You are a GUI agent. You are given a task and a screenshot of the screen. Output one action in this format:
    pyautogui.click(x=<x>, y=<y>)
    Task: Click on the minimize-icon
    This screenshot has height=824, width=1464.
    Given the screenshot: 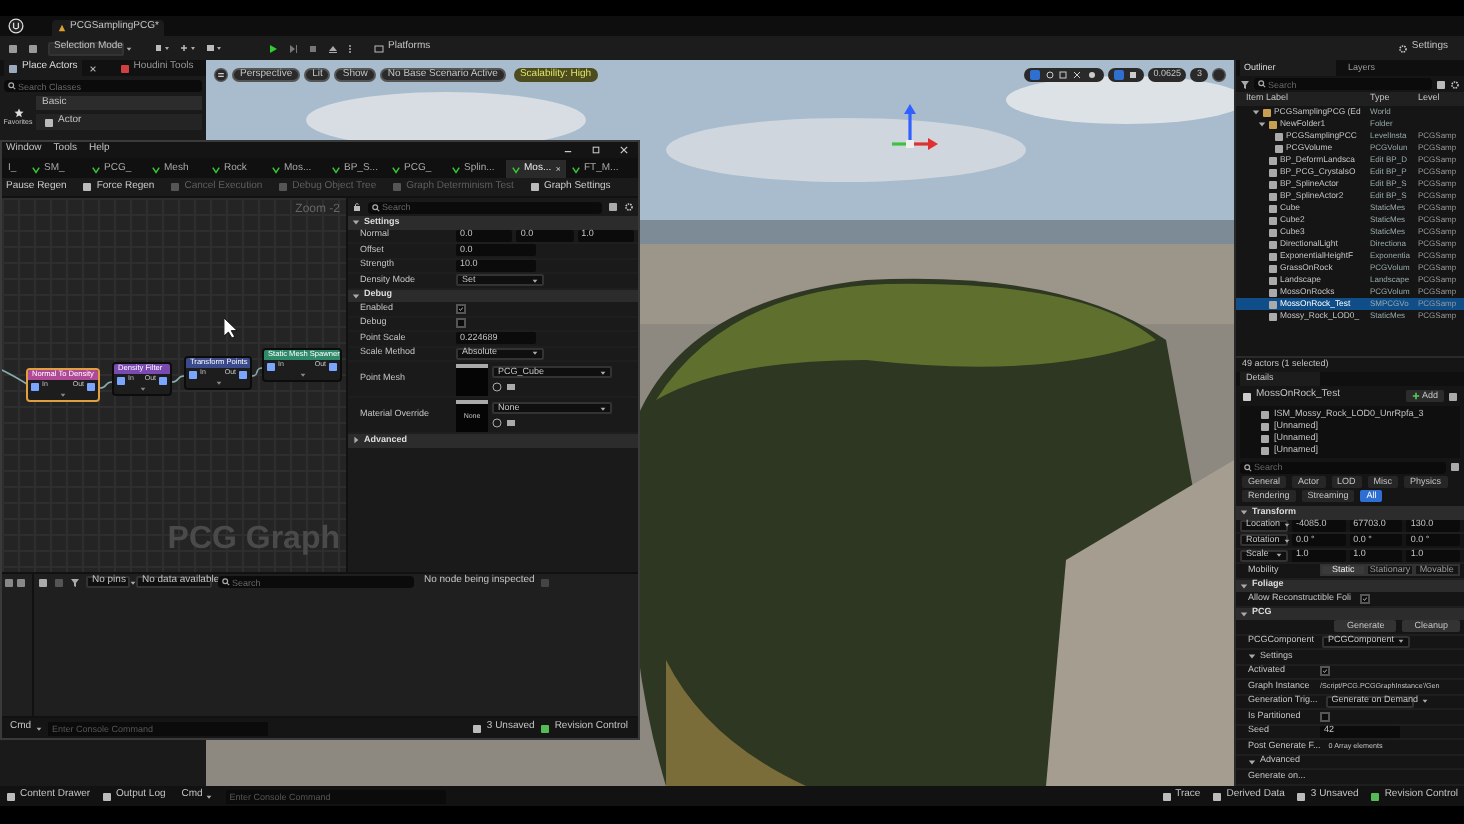 What is the action you would take?
    pyautogui.click(x=568, y=150)
    